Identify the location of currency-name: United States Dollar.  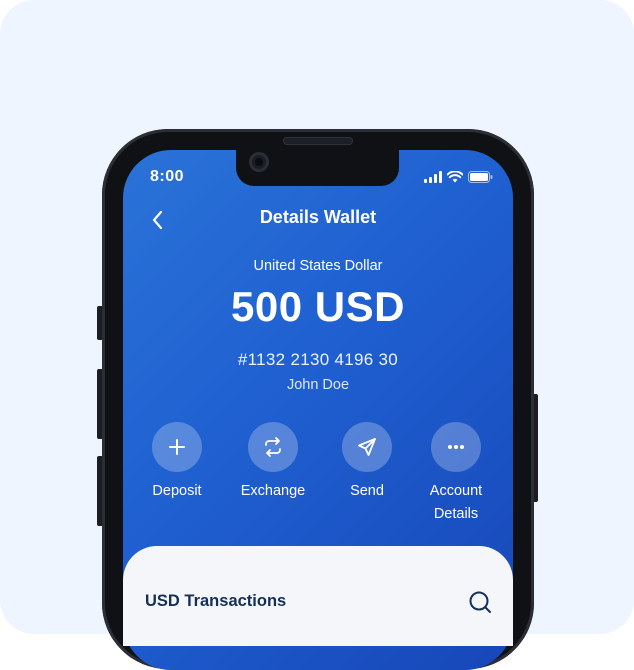
(318, 266).